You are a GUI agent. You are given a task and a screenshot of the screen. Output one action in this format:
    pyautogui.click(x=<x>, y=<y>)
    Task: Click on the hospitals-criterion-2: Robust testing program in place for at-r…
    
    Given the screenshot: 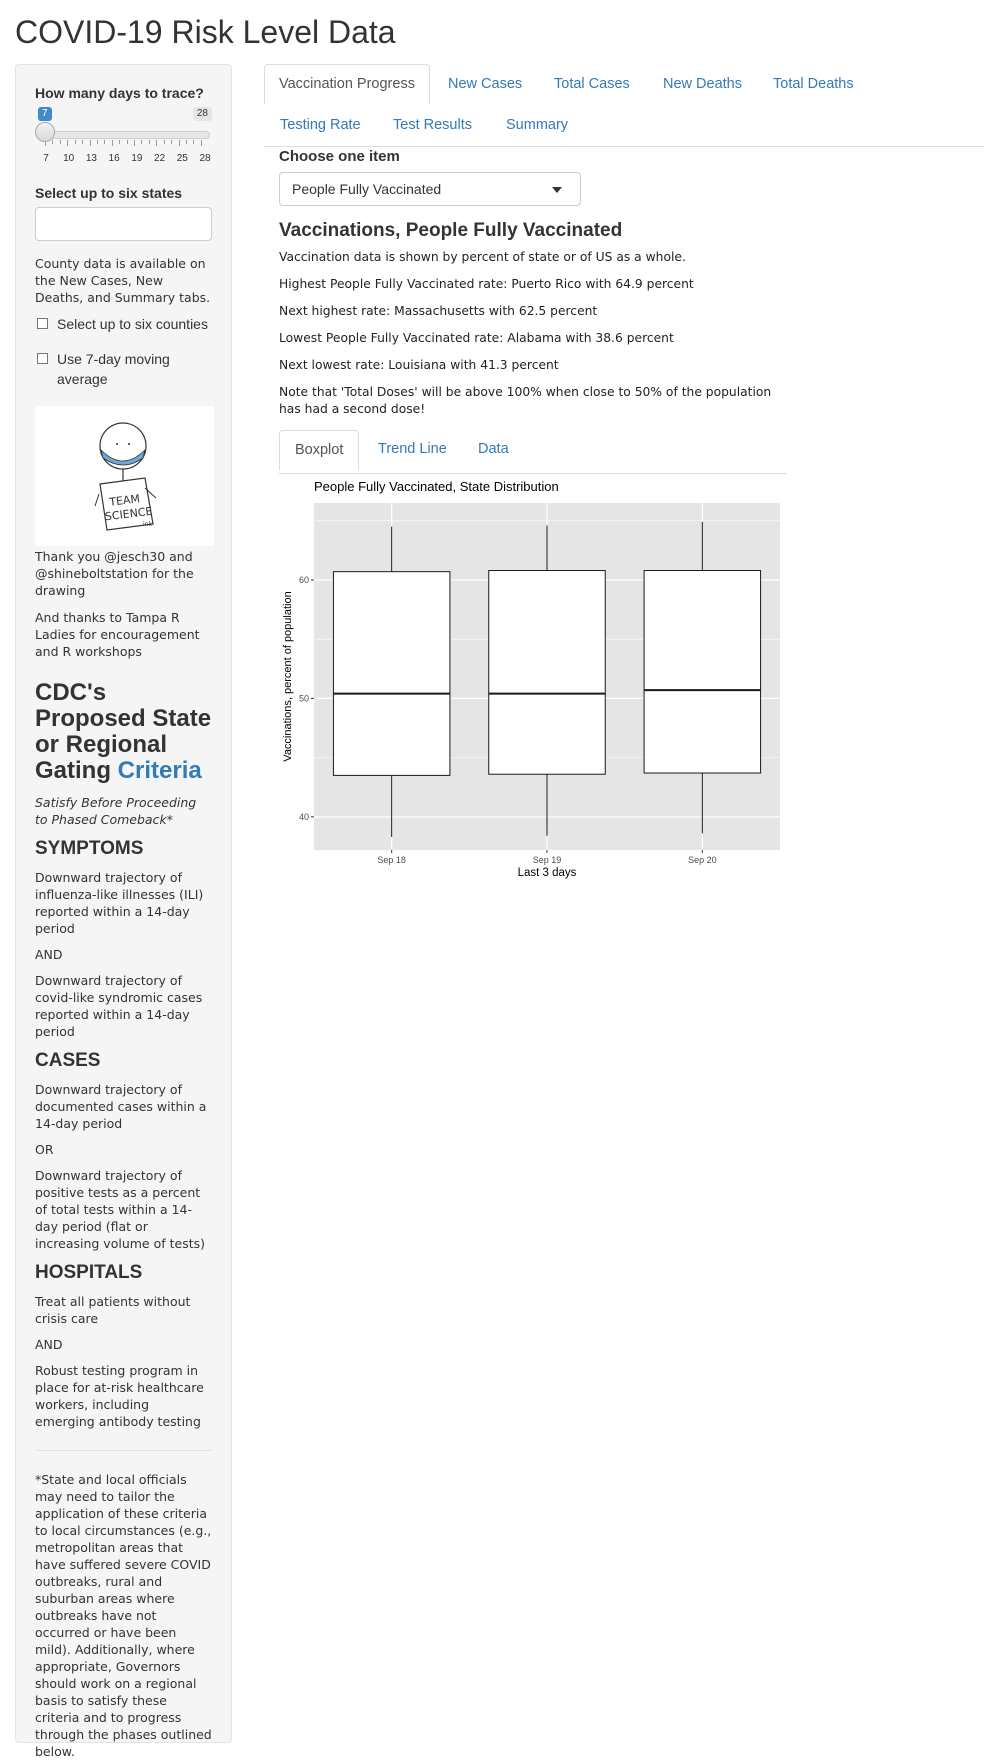 What is the action you would take?
    pyautogui.click(x=119, y=1396)
    